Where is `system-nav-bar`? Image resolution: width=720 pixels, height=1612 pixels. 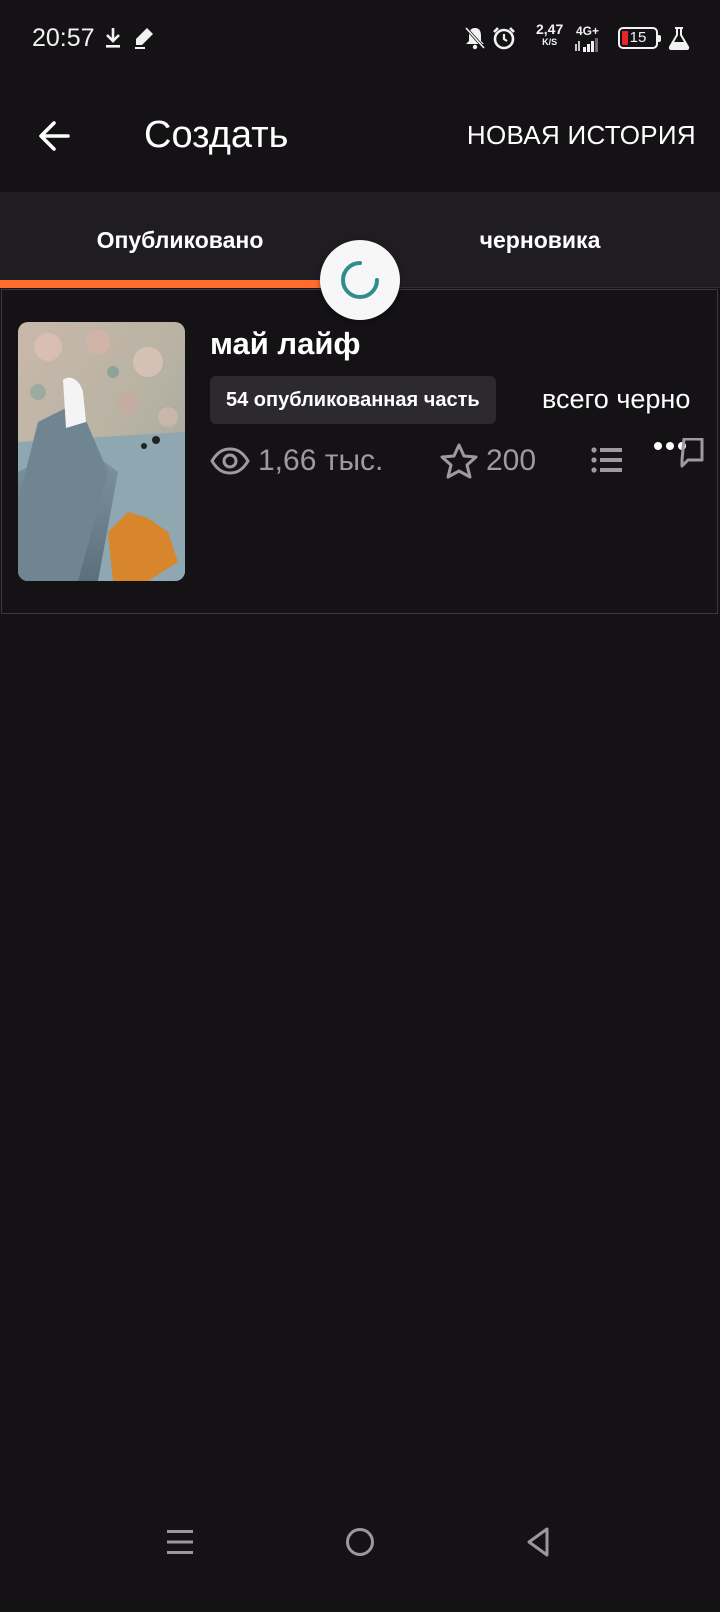
system-nav-bar is located at coordinates (360, 1547).